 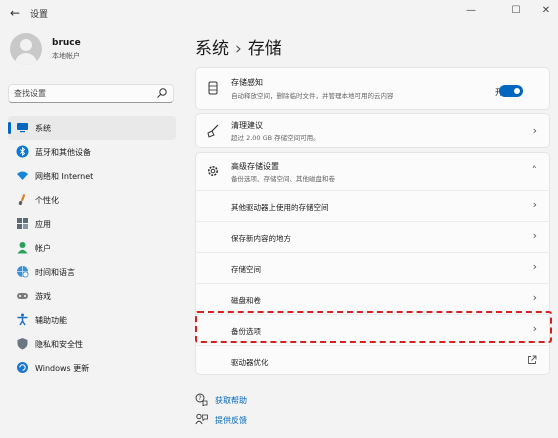 I want to click on storage-sense-card: 存储感知 自动释放空间，删除临时文件，并管理本地可用的云内容 开, so click(x=372, y=88).